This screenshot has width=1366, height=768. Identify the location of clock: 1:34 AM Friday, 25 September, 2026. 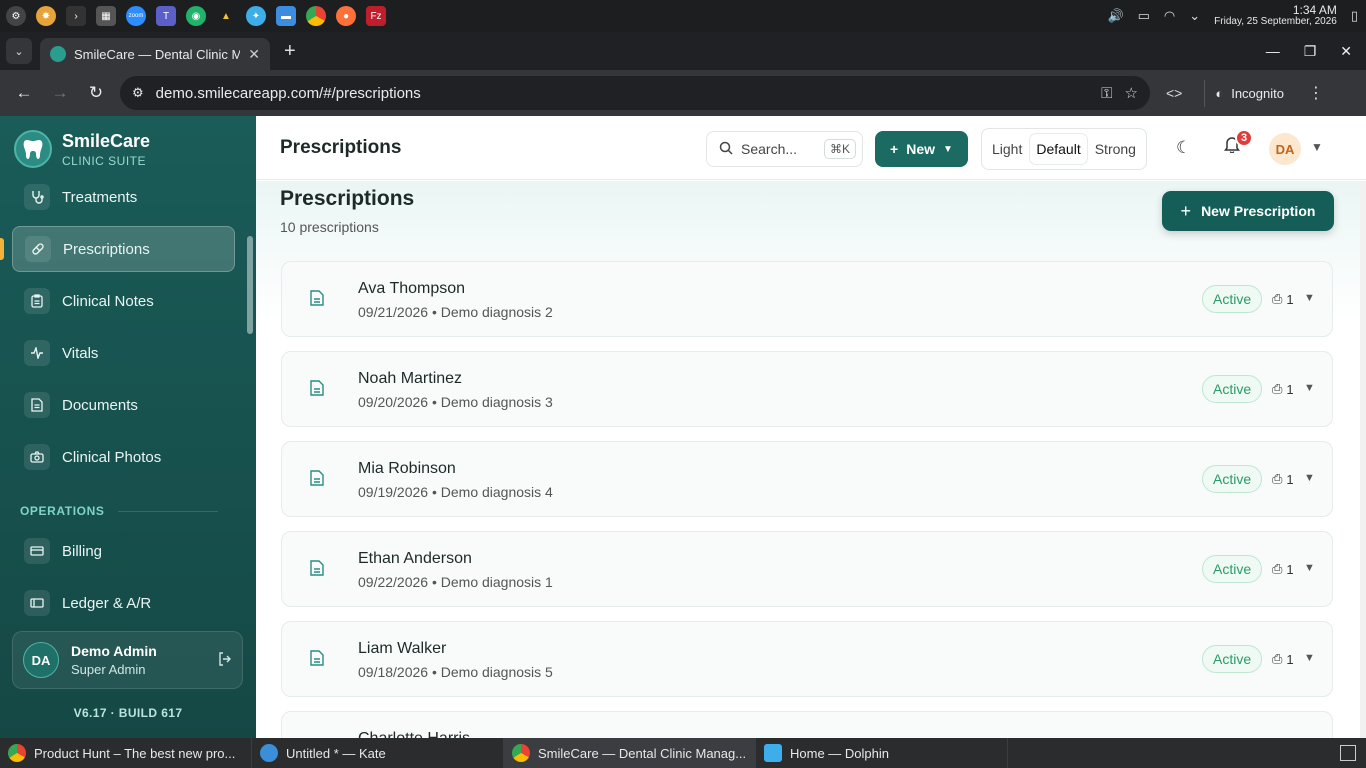
(1275, 15).